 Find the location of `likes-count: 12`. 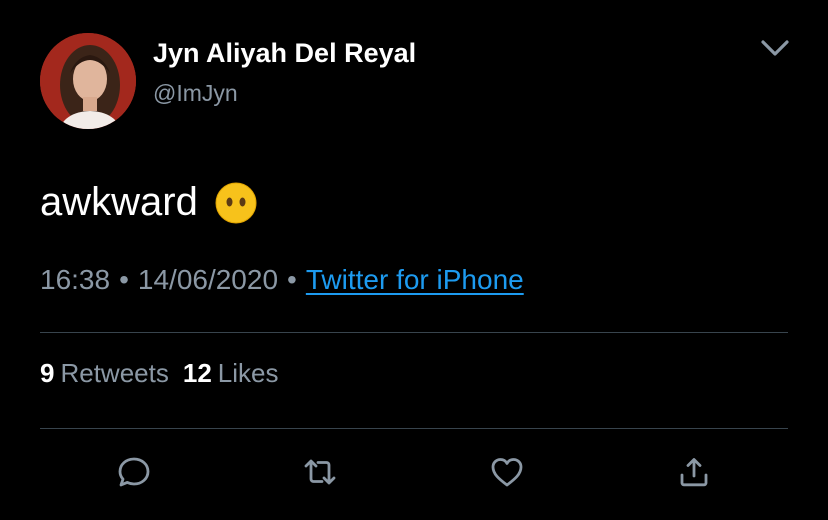

likes-count: 12 is located at coordinates (197, 373).